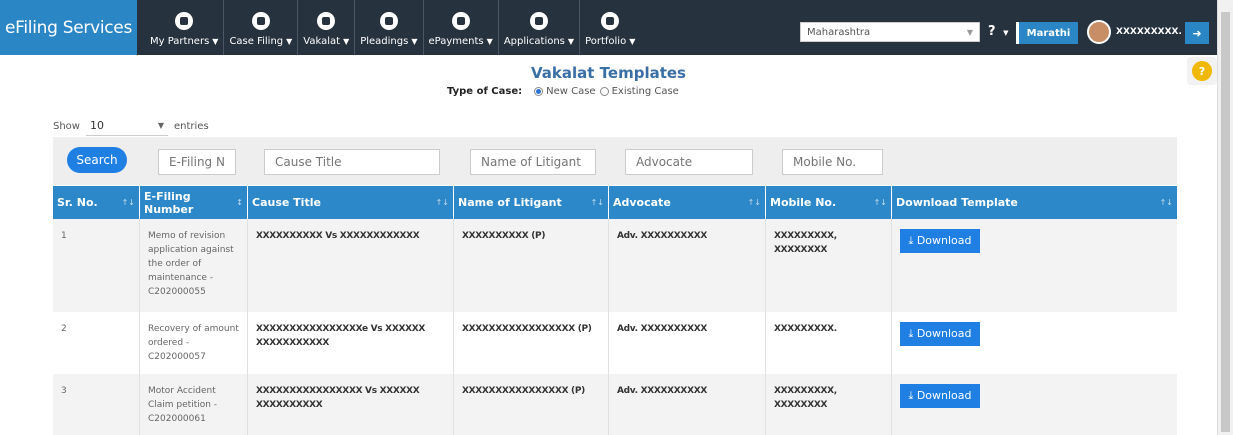 Image resolution: width=1233 pixels, height=435 pixels. I want to click on column-header-mobile-no: Mobile No. ↑↓, so click(829, 202).